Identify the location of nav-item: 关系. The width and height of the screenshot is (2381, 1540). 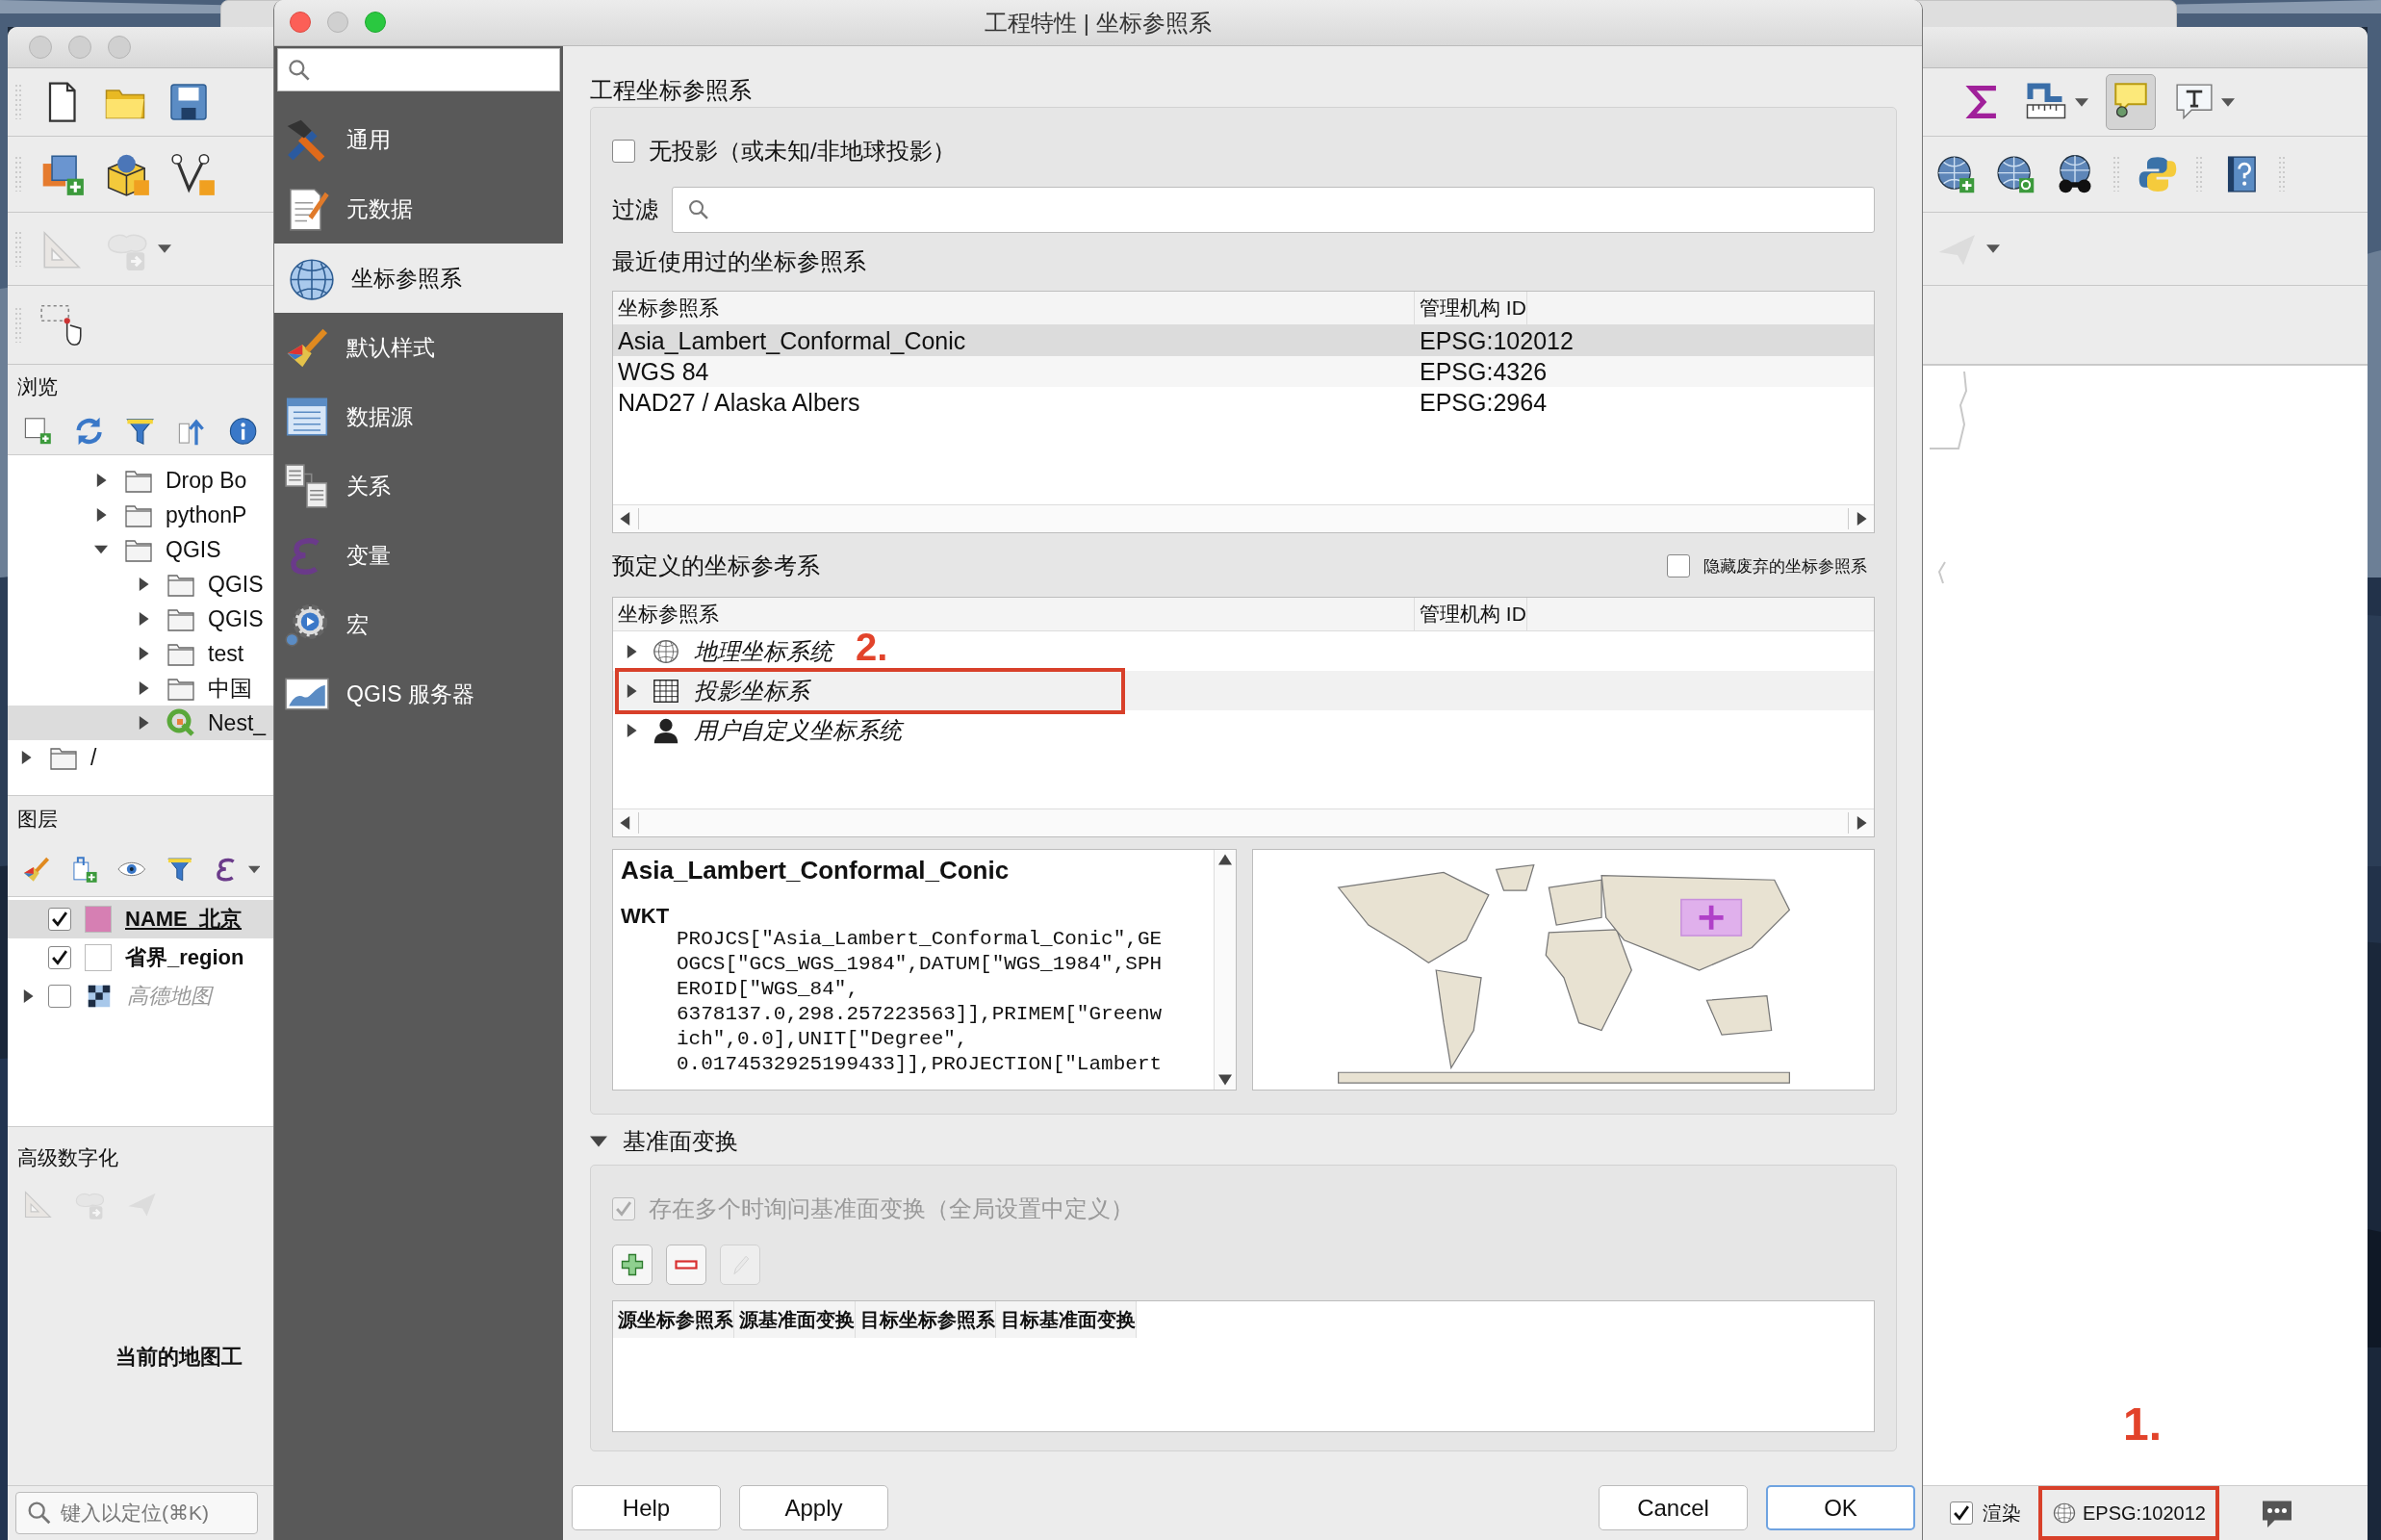
(418, 486).